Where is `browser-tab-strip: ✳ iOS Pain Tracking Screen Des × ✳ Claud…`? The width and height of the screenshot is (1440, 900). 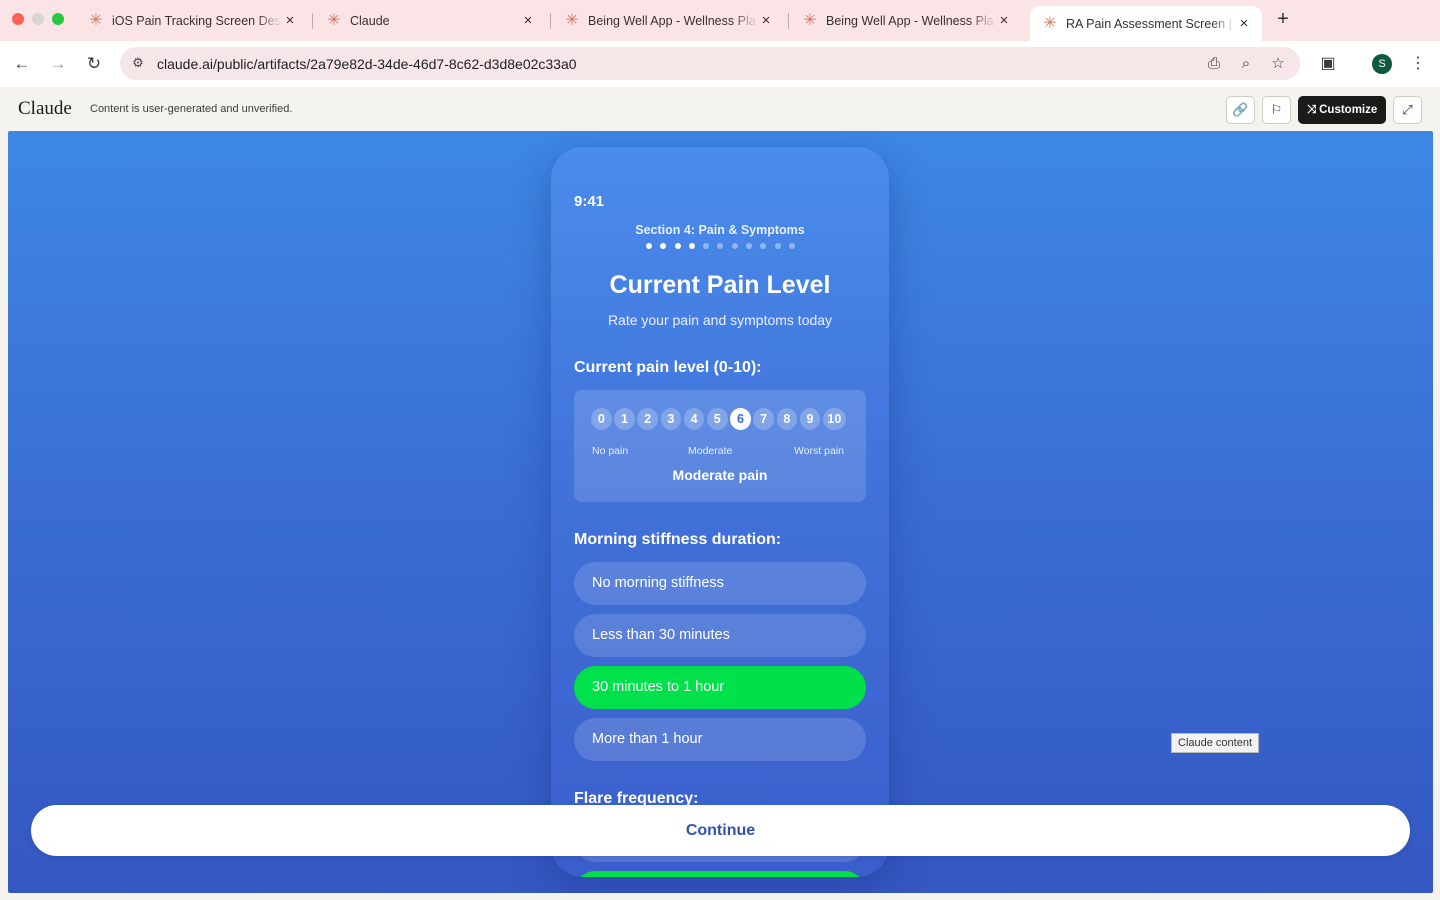
browser-tab-strip: ✳ iOS Pain Tracking Screen Des × ✳ Claud… is located at coordinates (720, 20).